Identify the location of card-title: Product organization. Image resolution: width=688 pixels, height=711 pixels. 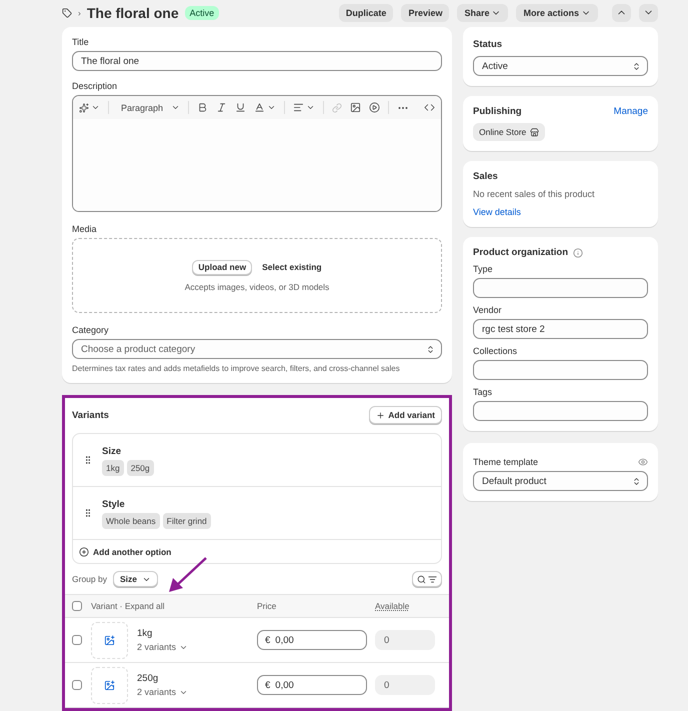
(520, 252).